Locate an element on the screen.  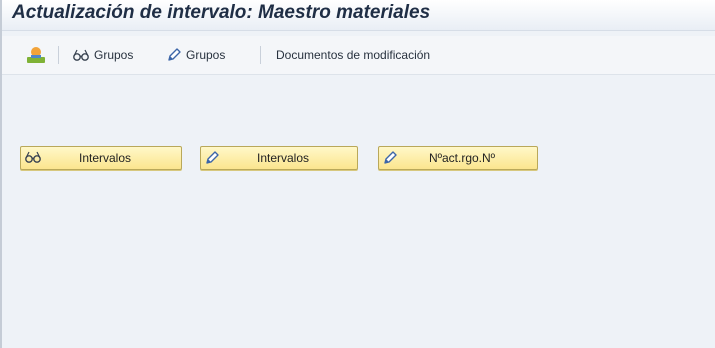
change-groups-label: Grupos is located at coordinates (206, 55).